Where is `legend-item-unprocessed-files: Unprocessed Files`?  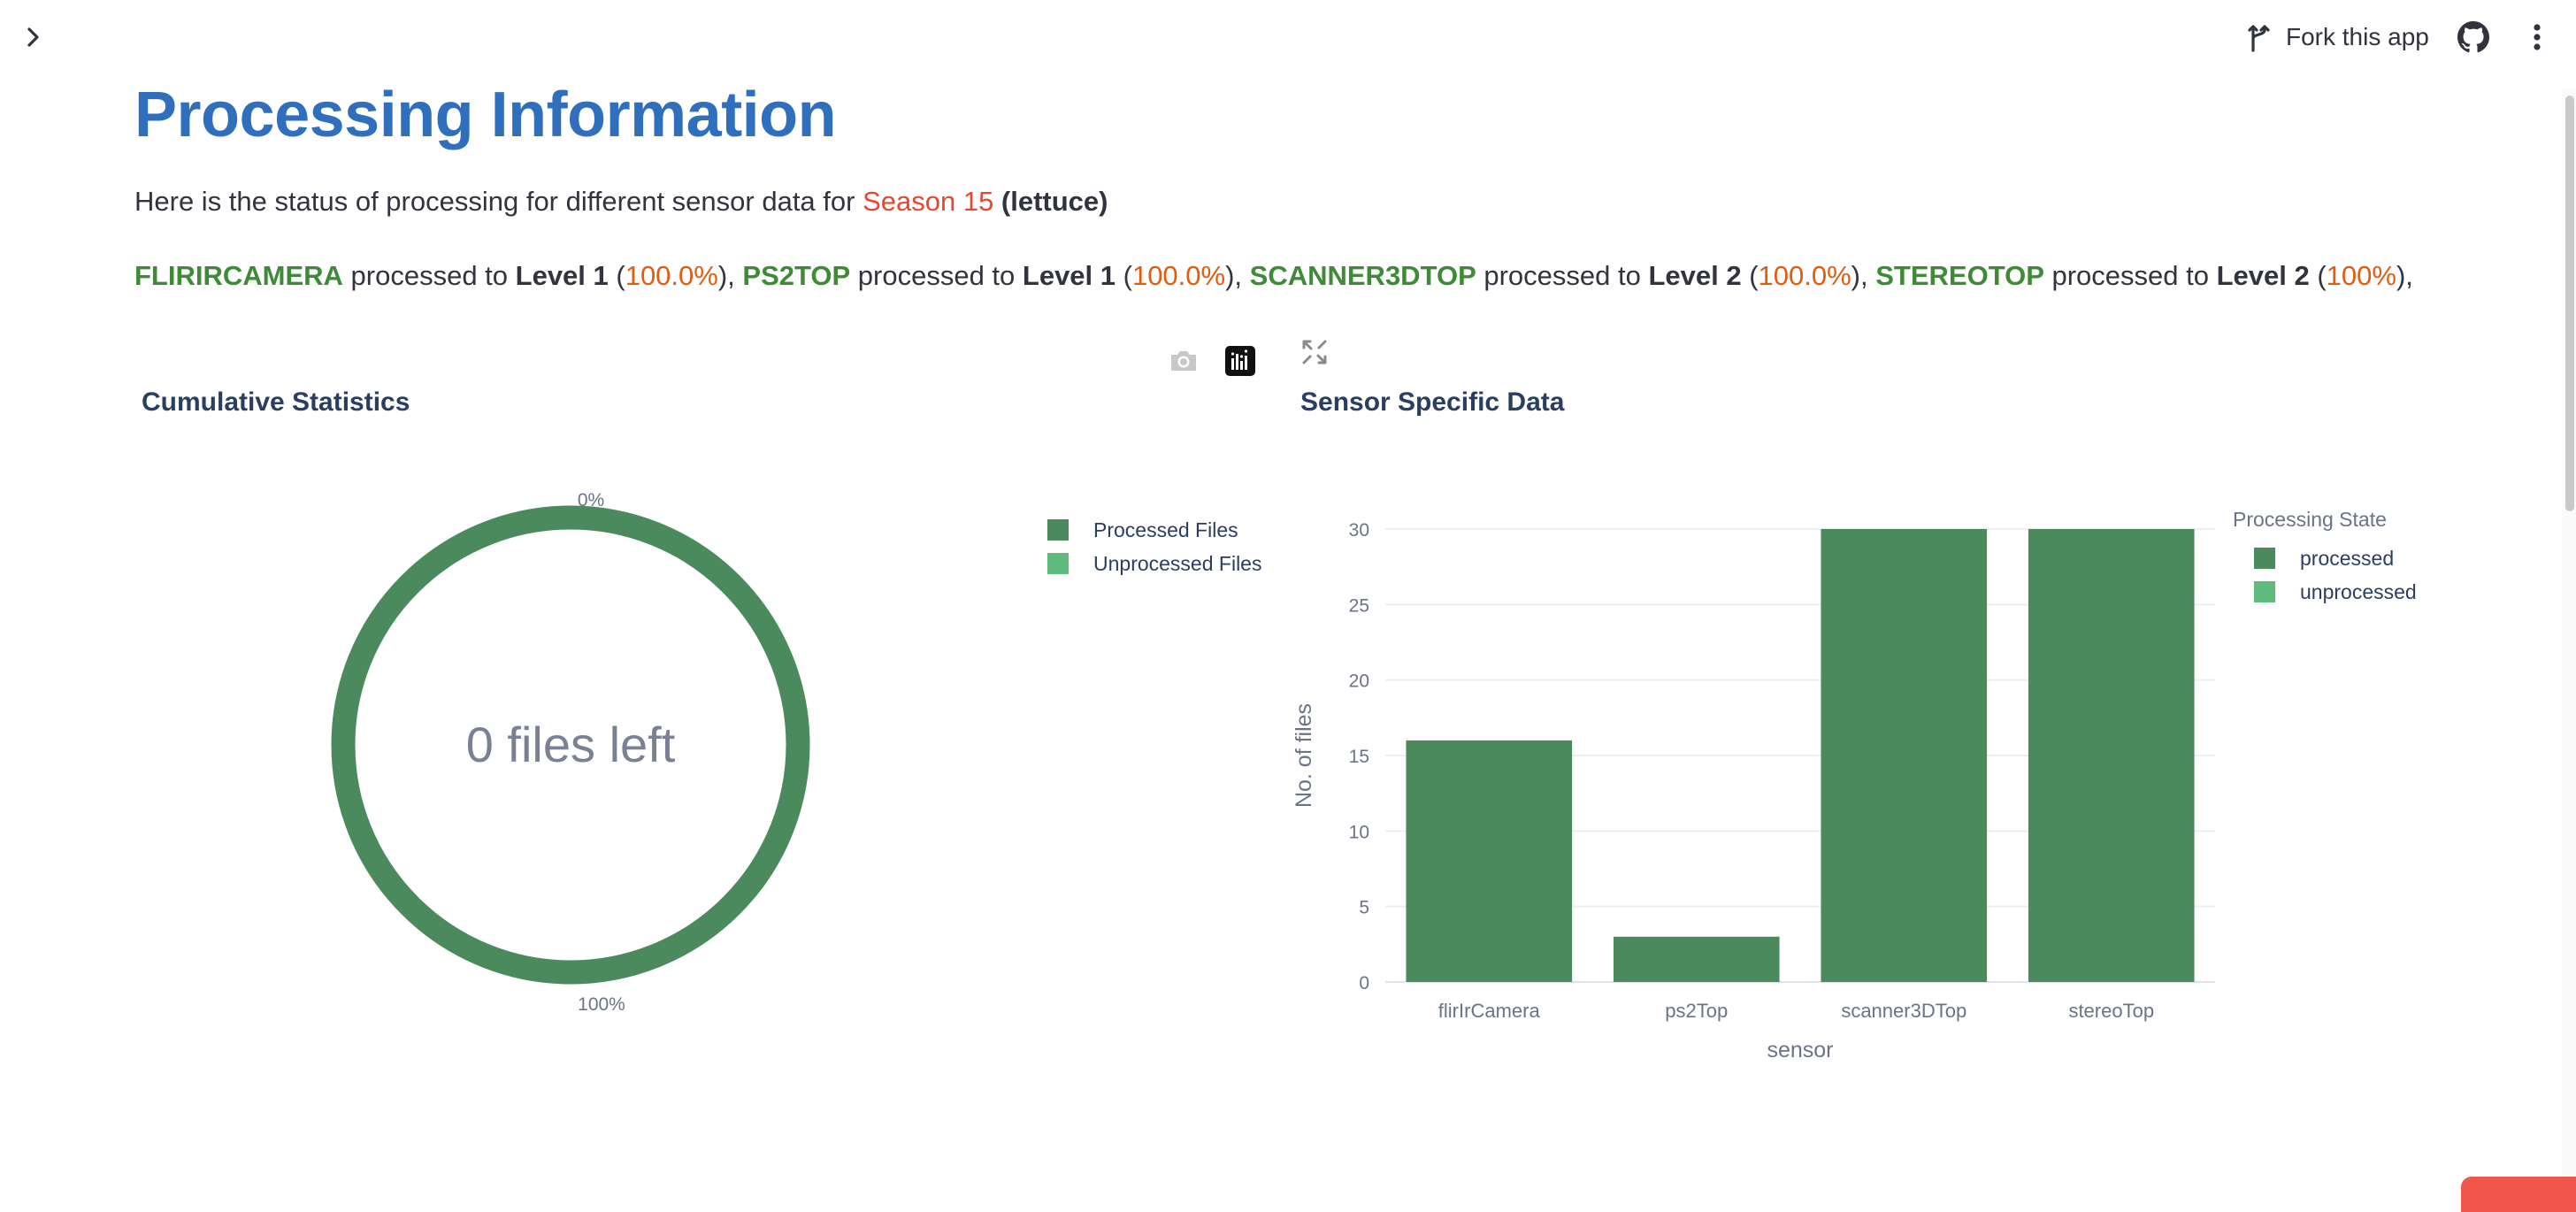 legend-item-unprocessed-files: Unprocessed Files is located at coordinates (1154, 563).